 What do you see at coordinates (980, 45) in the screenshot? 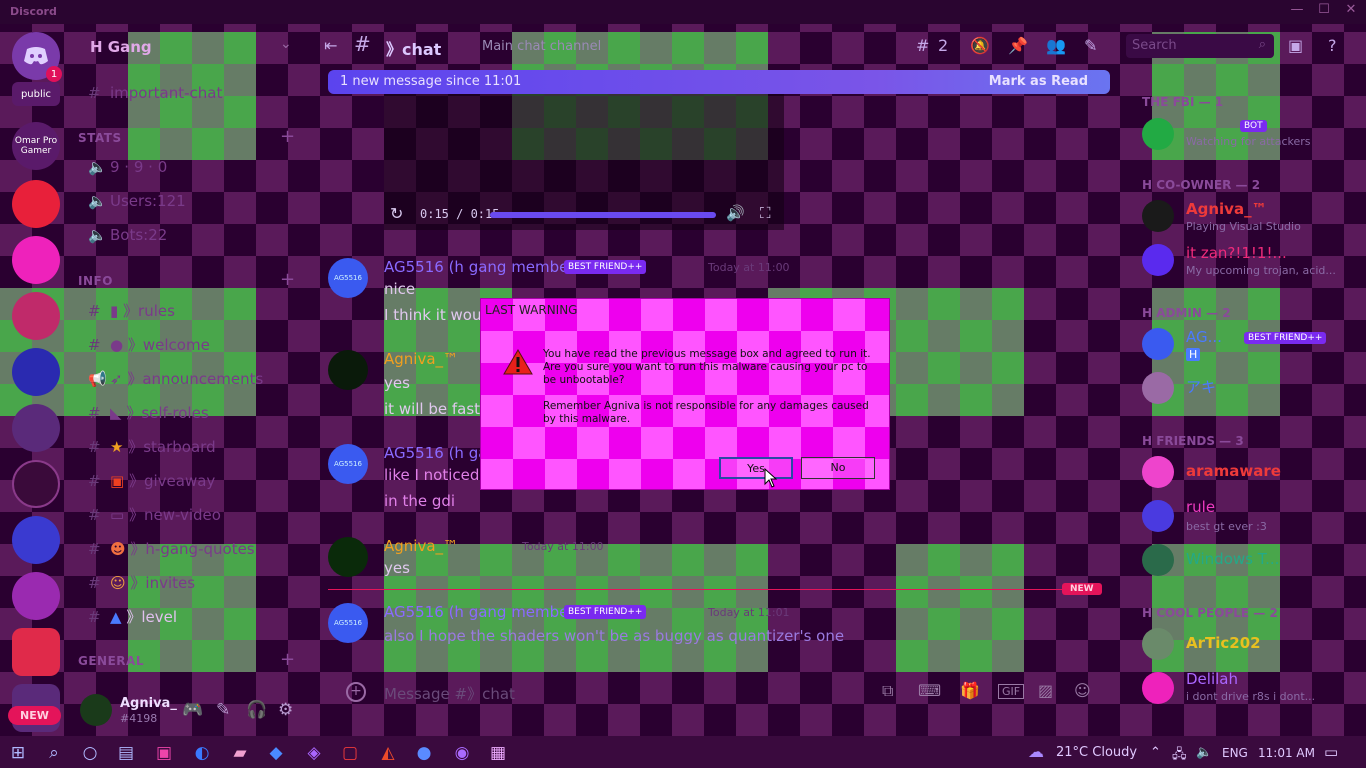
I see `bell-muted-icon: 🔕` at bounding box center [980, 45].